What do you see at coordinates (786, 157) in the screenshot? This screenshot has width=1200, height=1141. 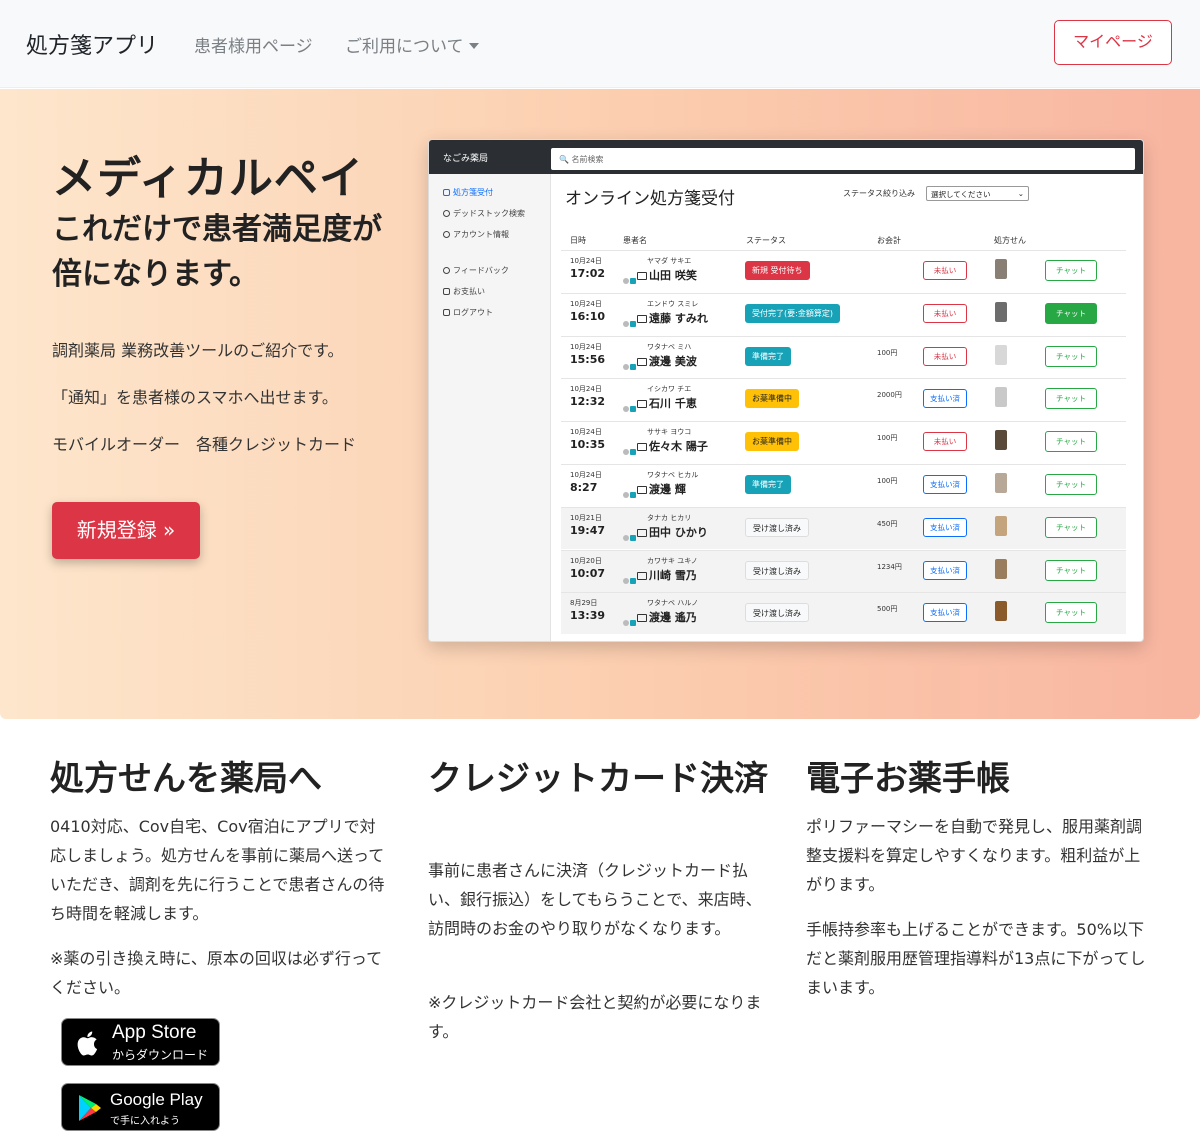 I see `mock-topbar: なごみ薬局 🔍 名前検索` at bounding box center [786, 157].